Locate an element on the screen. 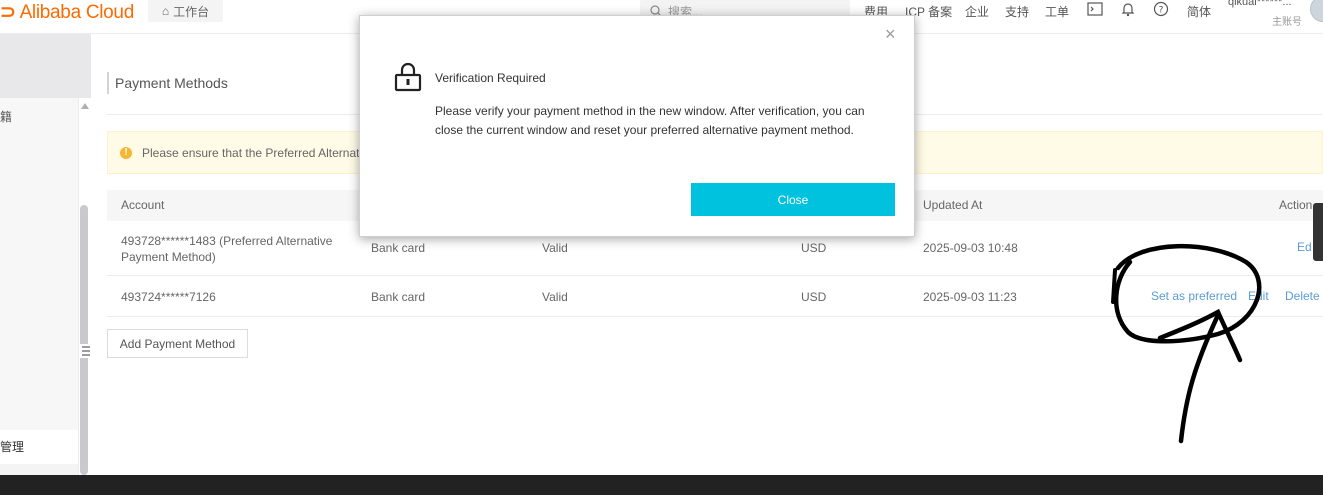 The image size is (1323, 495). page-title: Payment Methods is located at coordinates (167, 83).